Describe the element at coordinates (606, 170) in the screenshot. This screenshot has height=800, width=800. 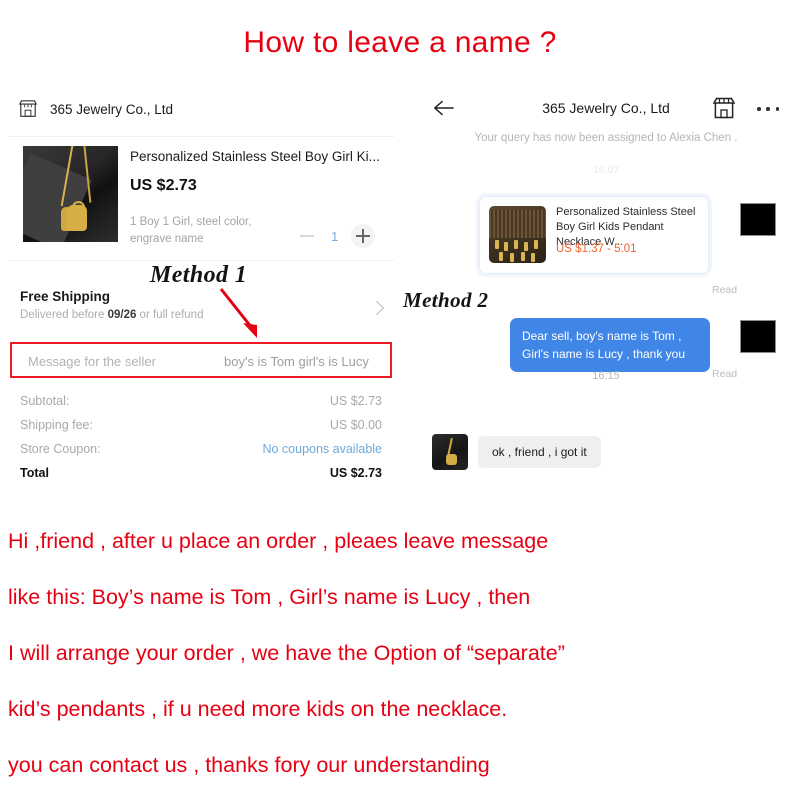
I see `timestamp-top: 16:07` at that location.